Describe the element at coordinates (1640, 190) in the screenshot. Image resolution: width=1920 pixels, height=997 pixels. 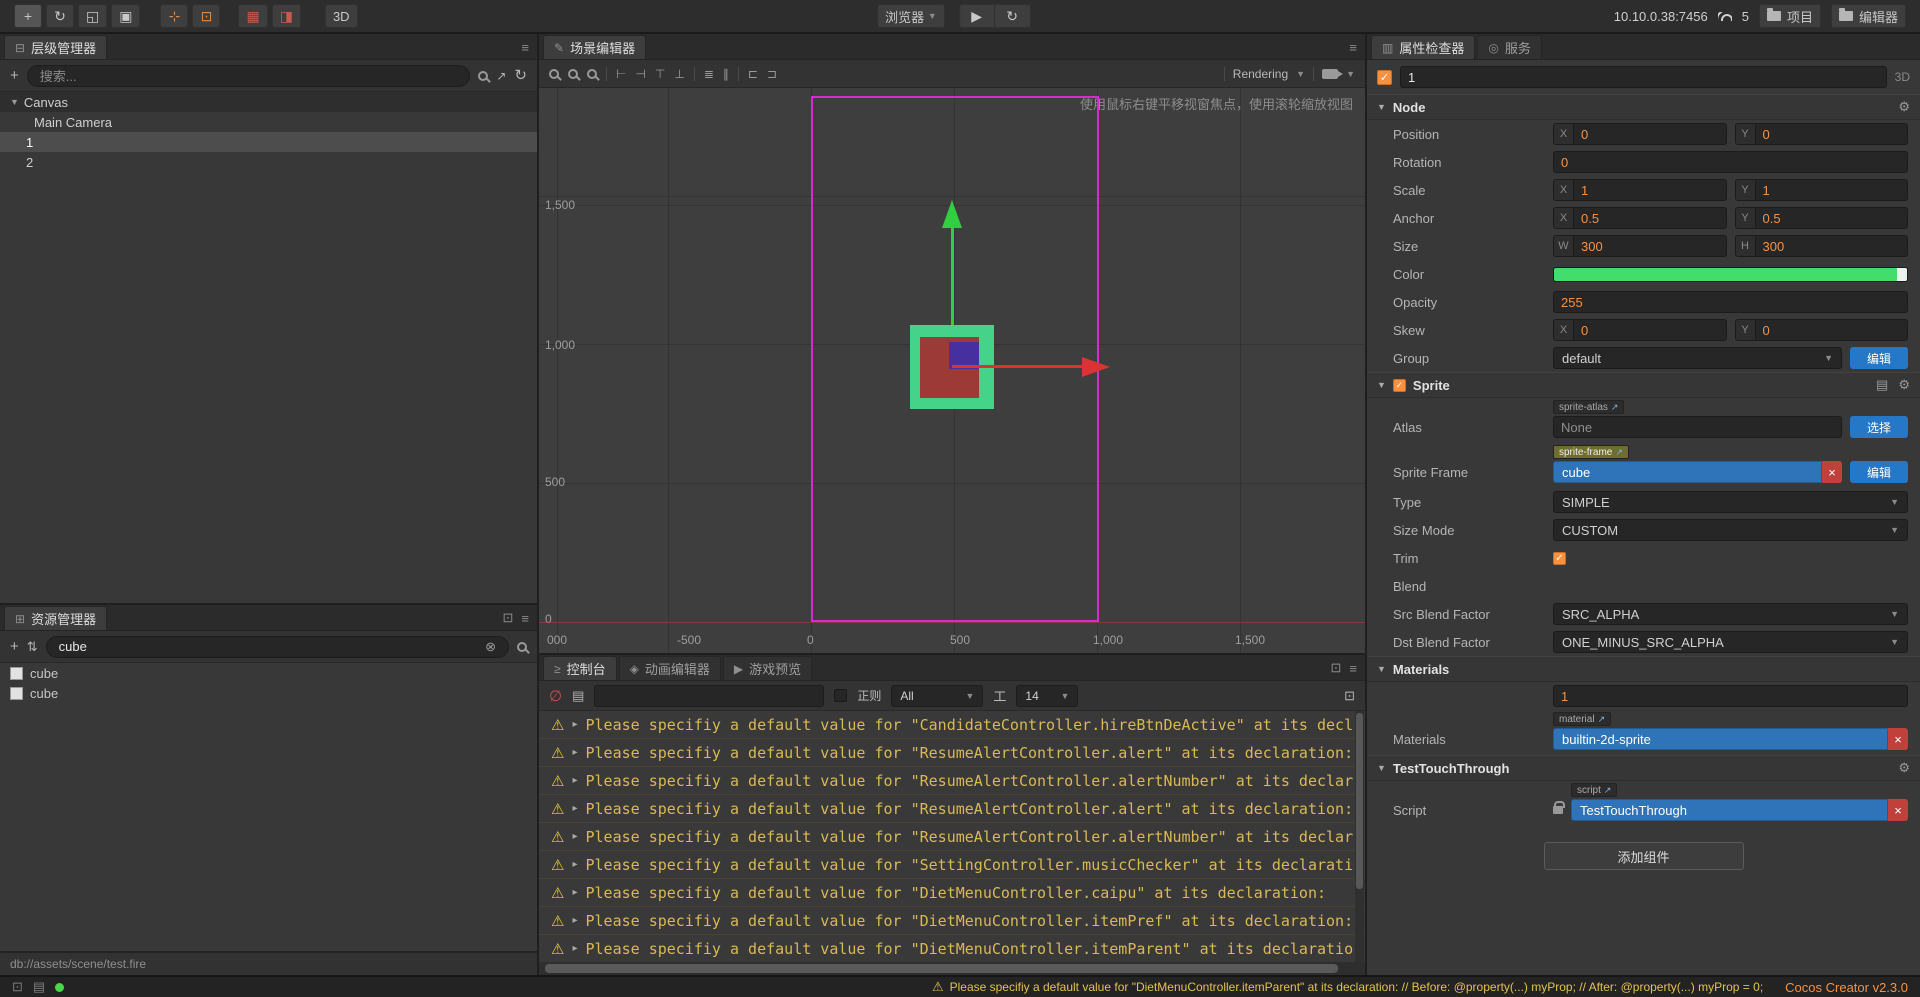
I see `scale-x-input: X 1` at that location.